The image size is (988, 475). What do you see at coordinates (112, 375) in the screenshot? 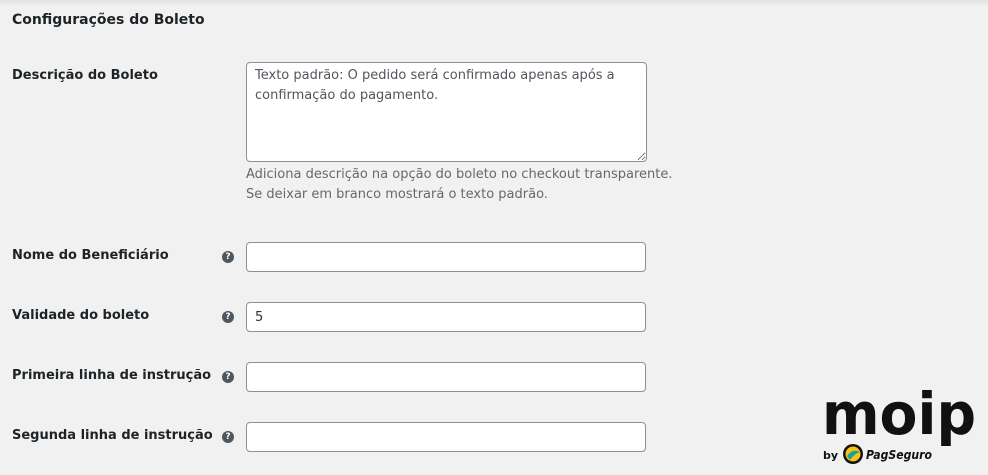
I see `instruction-line-1-label: Primeira linha de instrução` at bounding box center [112, 375].